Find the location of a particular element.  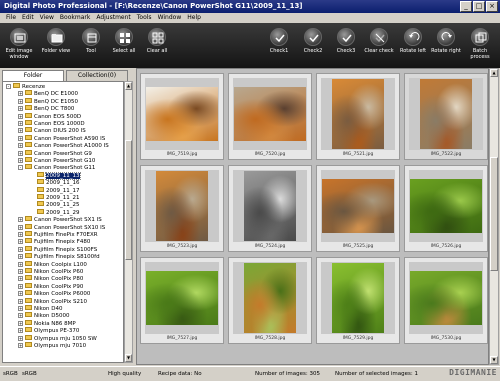

folder-tree-item: 2009_11_21 is located at coordinates (55, 198).